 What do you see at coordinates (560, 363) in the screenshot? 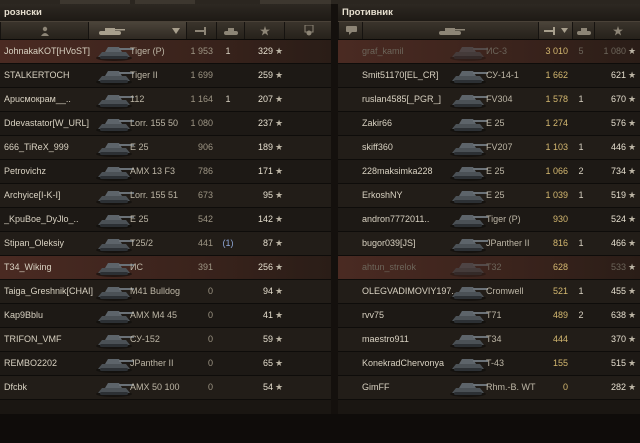
I see `damage-value: 155` at bounding box center [560, 363].